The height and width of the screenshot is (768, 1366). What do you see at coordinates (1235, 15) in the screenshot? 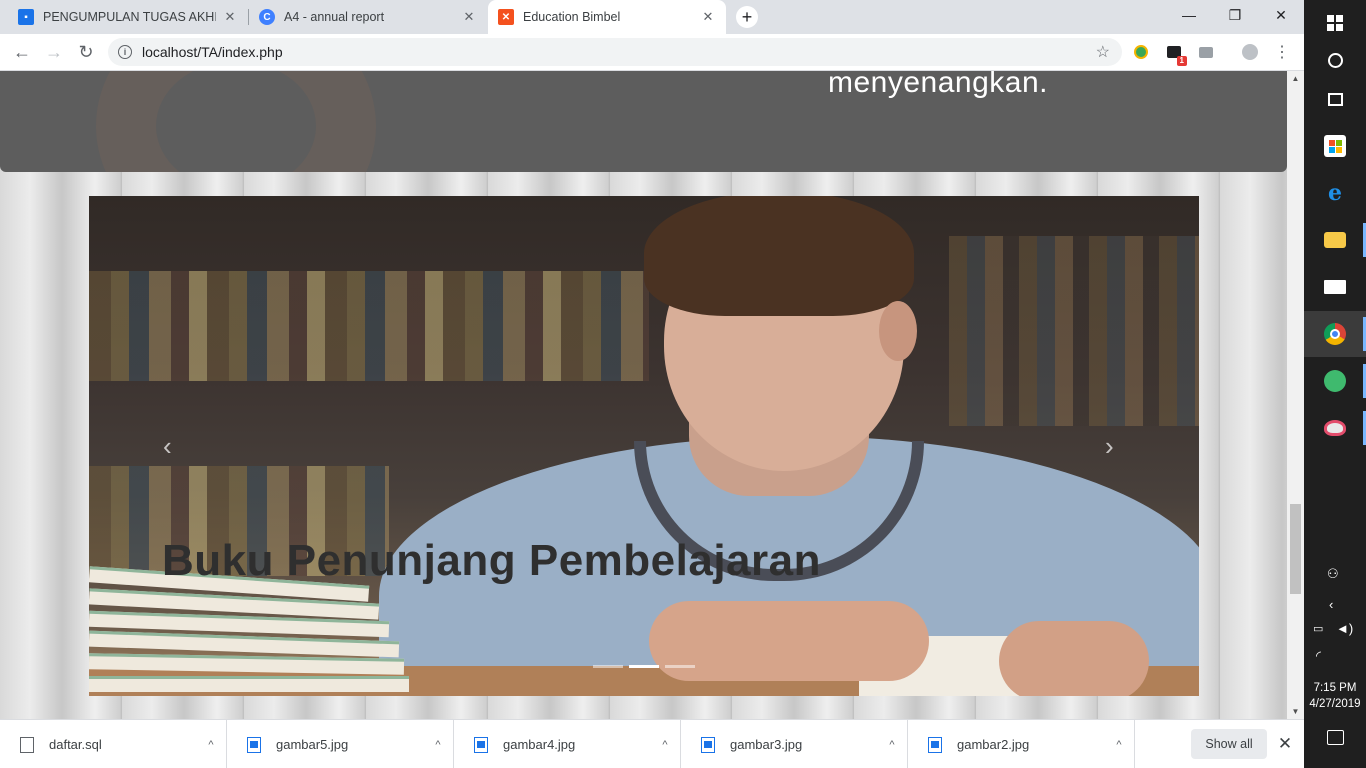
I see `maximize-button: ❐` at bounding box center [1235, 15].